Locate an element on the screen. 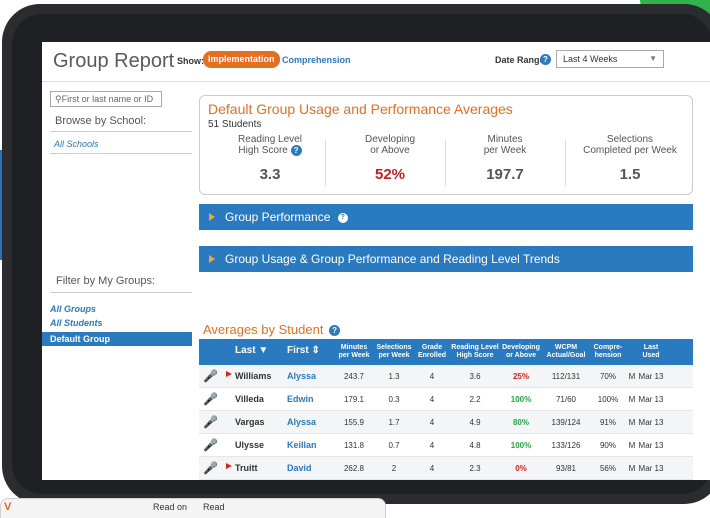 The height and width of the screenshot is (518, 710). student-first-name: Edwin is located at coordinates (300, 399).